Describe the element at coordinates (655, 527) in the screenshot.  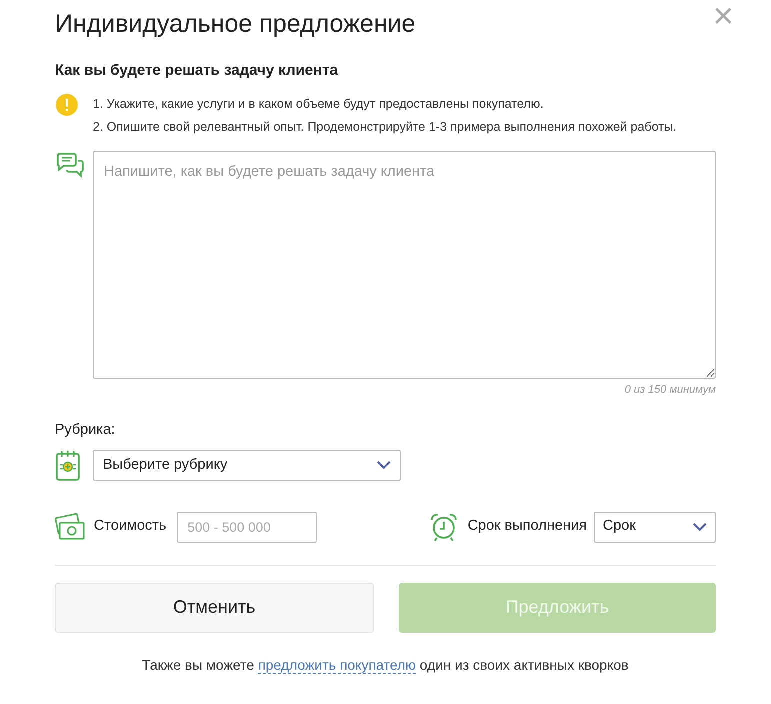
I see `deadline-select: Срок` at that location.